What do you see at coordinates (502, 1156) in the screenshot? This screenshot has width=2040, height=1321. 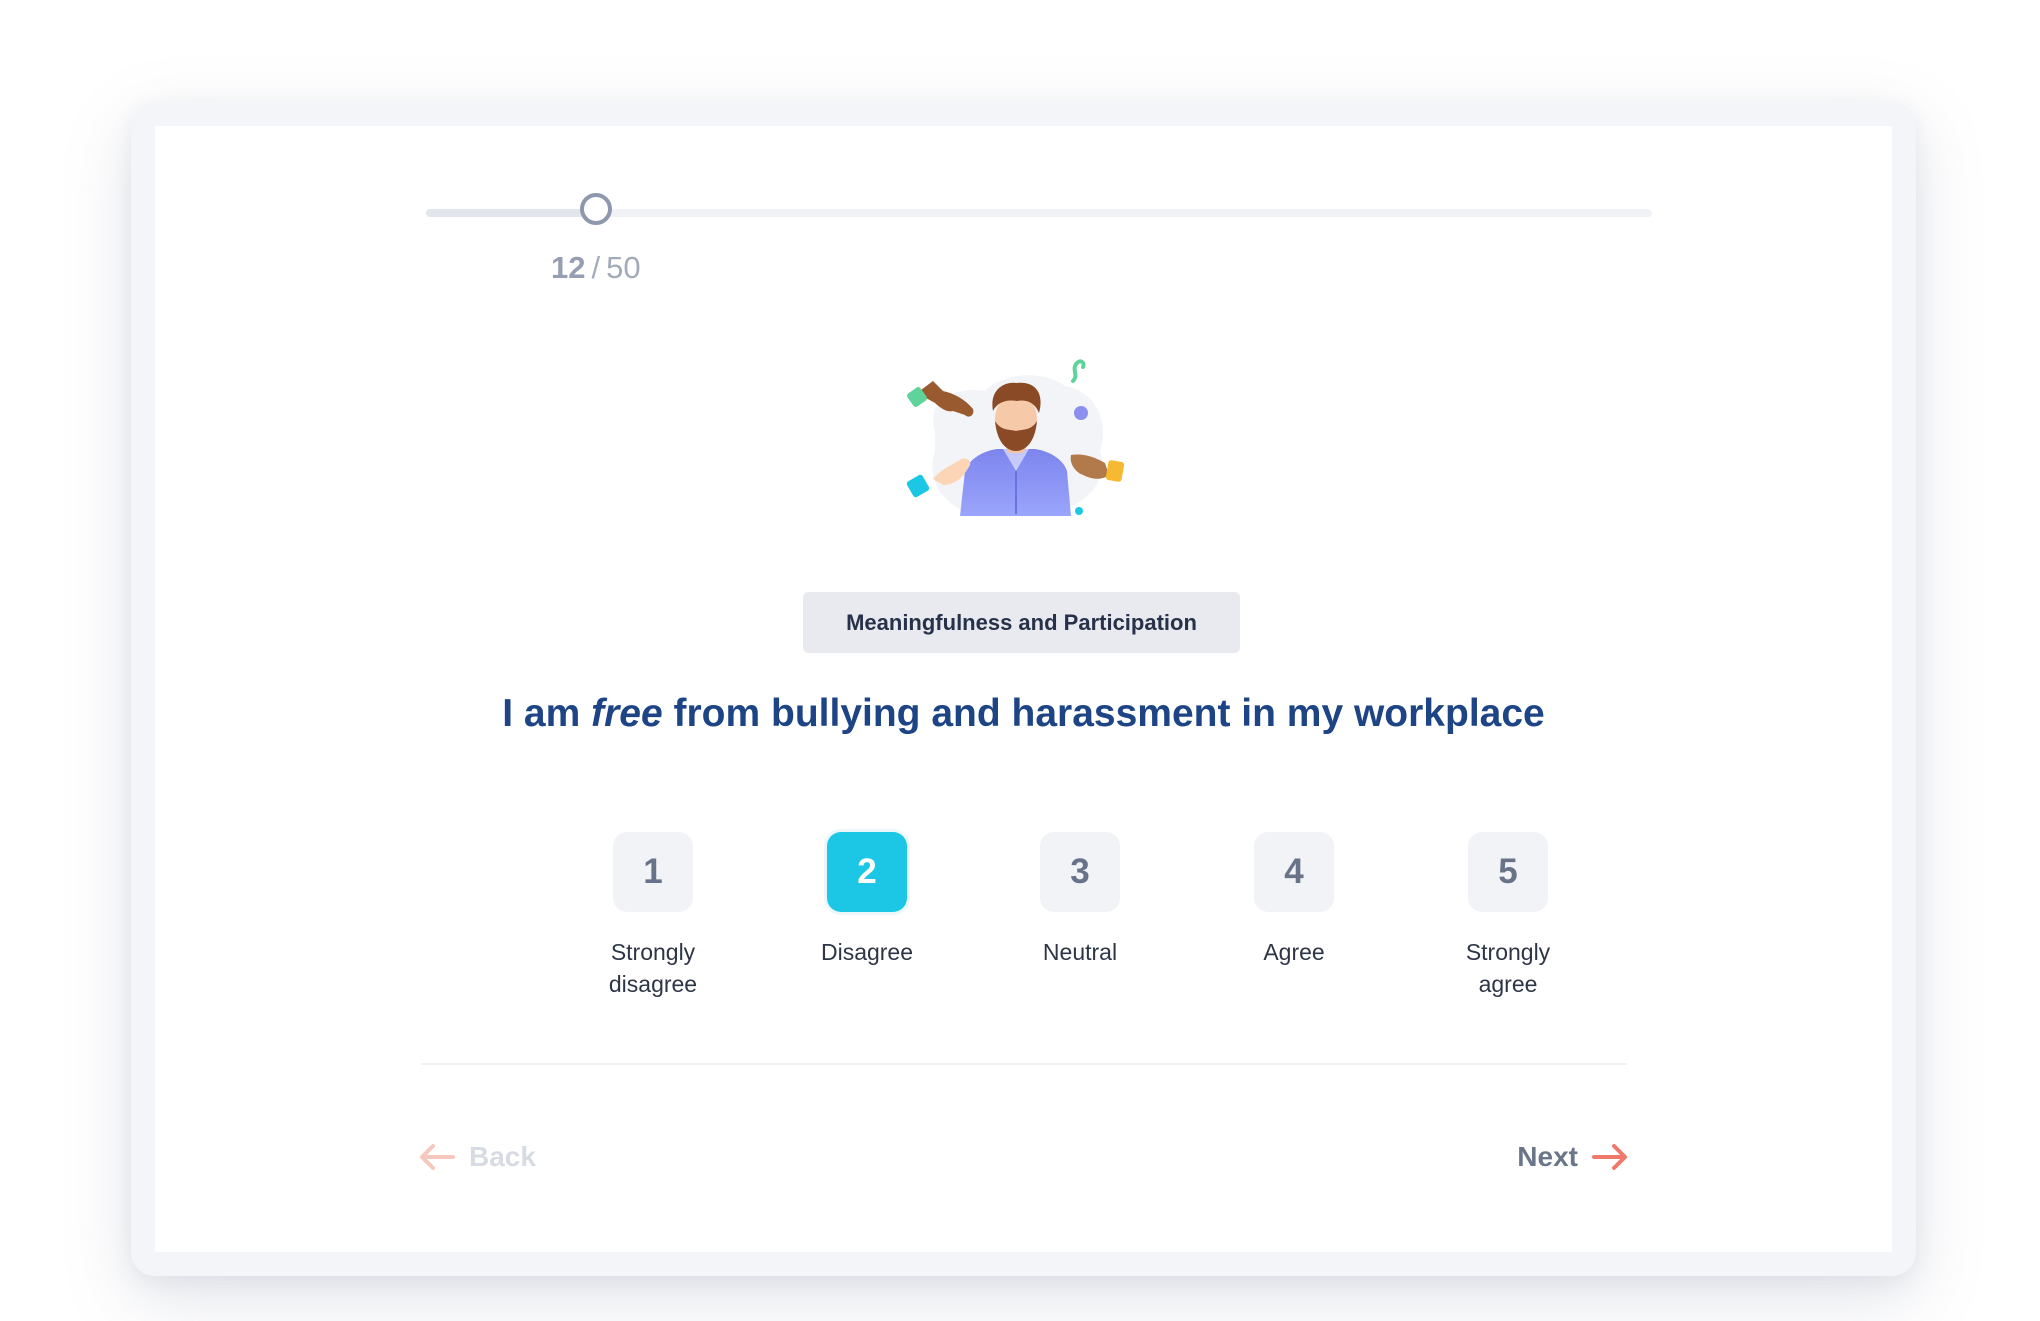 I see `back-label: Back` at bounding box center [502, 1156].